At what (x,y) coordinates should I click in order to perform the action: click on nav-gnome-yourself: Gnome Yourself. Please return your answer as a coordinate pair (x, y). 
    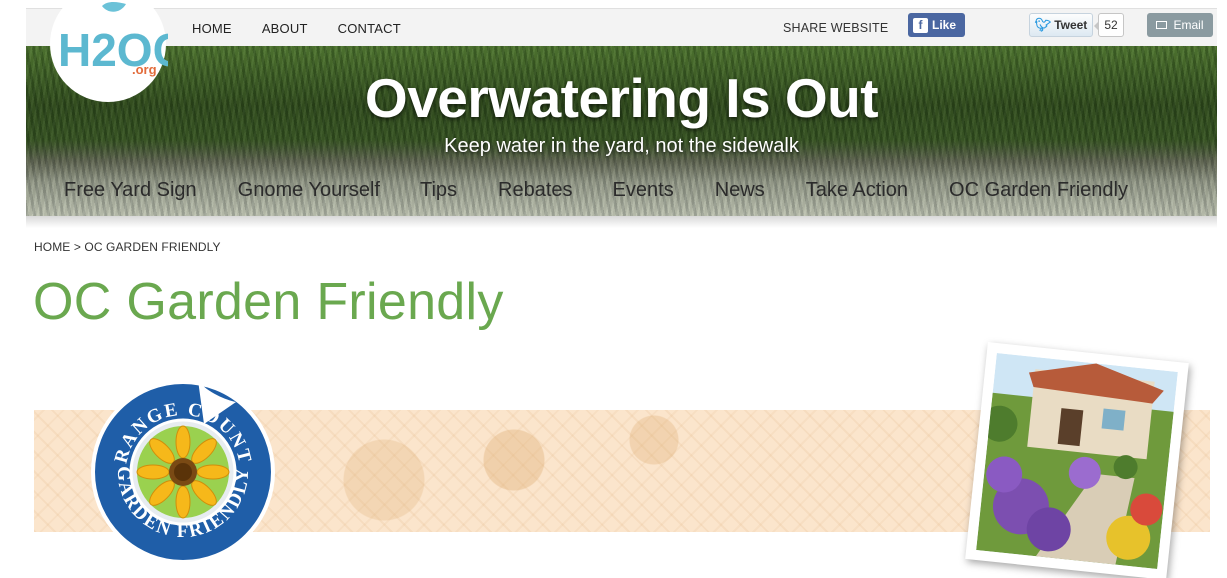
    Looking at the image, I should click on (309, 190).